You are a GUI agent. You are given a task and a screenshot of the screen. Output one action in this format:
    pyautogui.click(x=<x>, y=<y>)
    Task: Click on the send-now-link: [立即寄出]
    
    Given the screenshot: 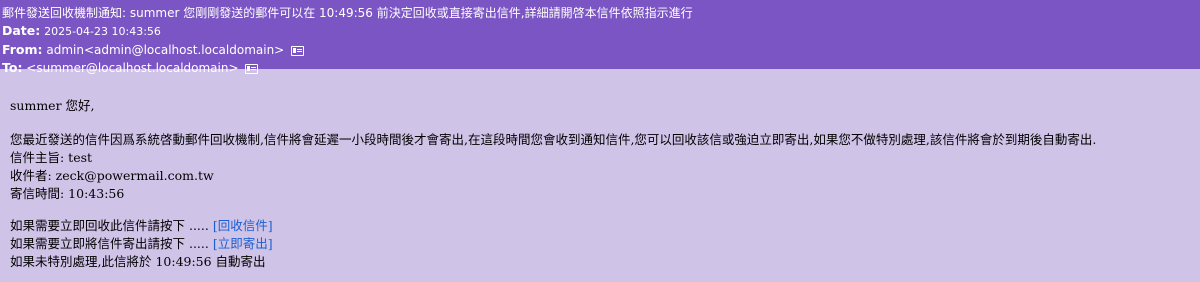 What is the action you would take?
    pyautogui.click(x=243, y=243)
    